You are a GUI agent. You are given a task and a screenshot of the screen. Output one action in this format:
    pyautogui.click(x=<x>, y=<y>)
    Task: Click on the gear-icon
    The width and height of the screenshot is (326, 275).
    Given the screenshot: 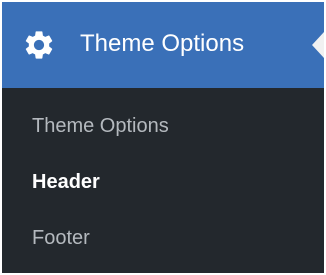 What is the action you would take?
    pyautogui.click(x=39, y=45)
    